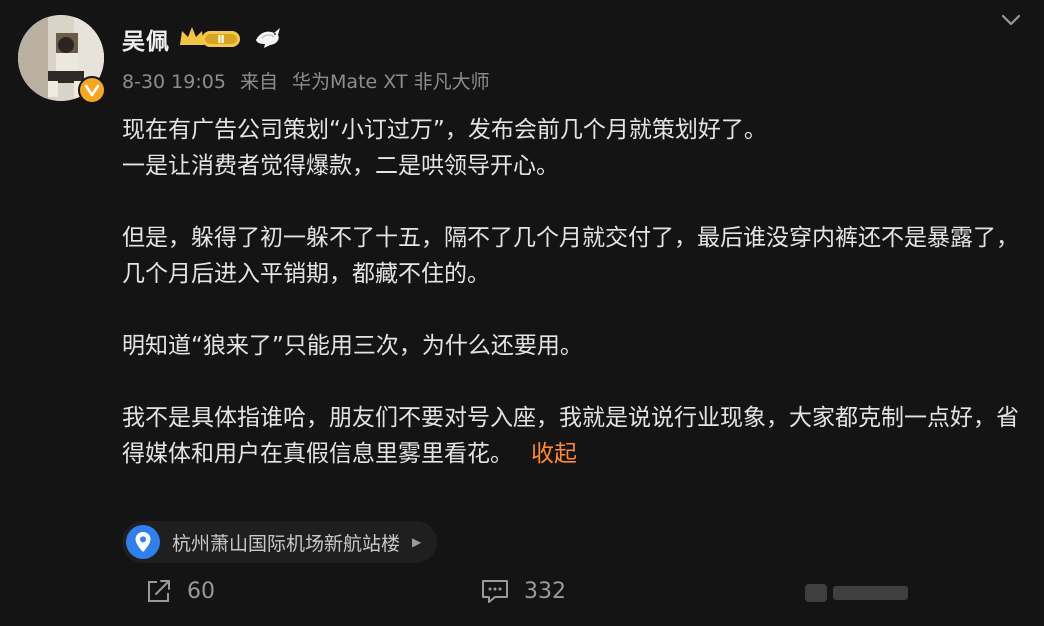 Image resolution: width=1044 pixels, height=626 pixels. I want to click on chevron-right-icon: ▶, so click(417, 542).